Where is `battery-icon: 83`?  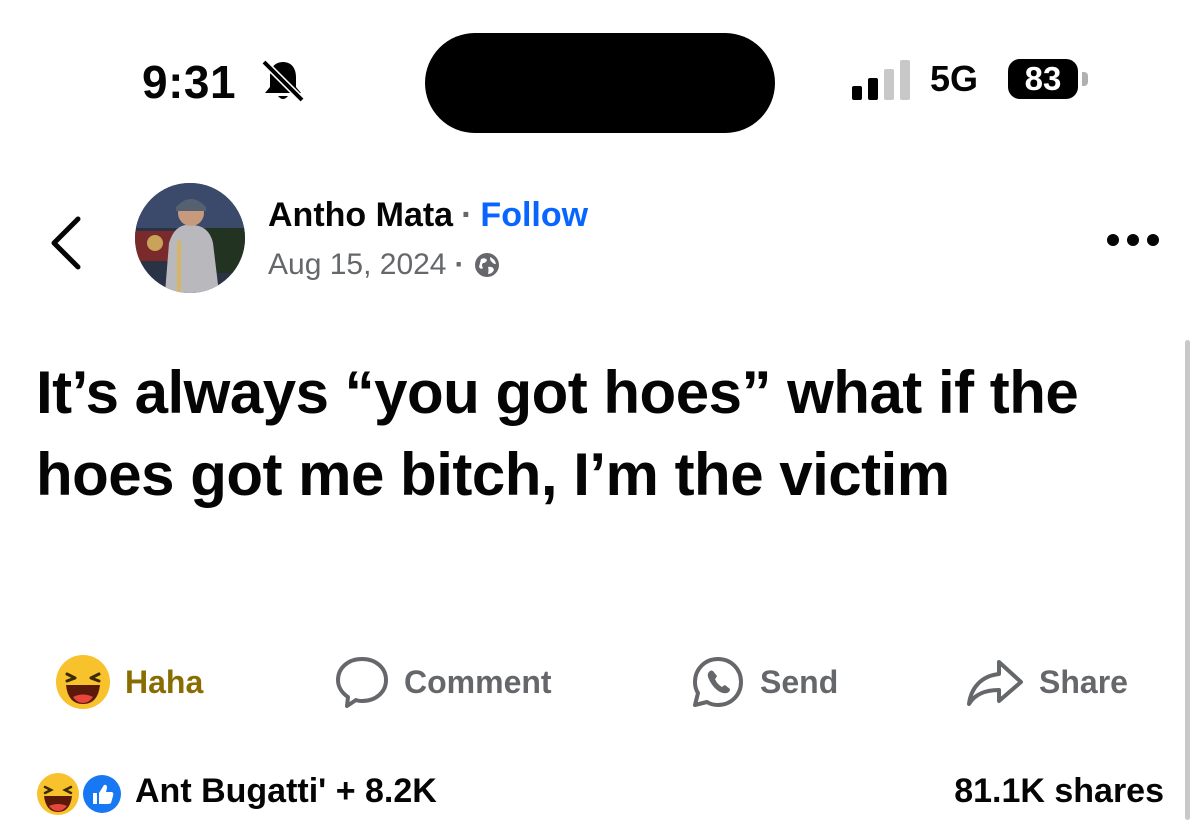 battery-icon: 83 is located at coordinates (1043, 79).